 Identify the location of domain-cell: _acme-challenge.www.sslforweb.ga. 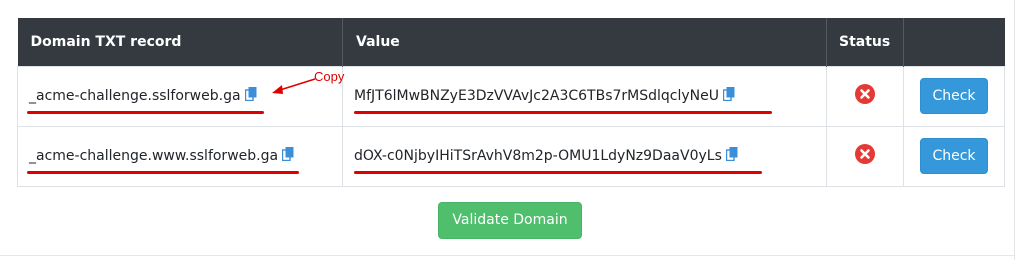
(180, 156).